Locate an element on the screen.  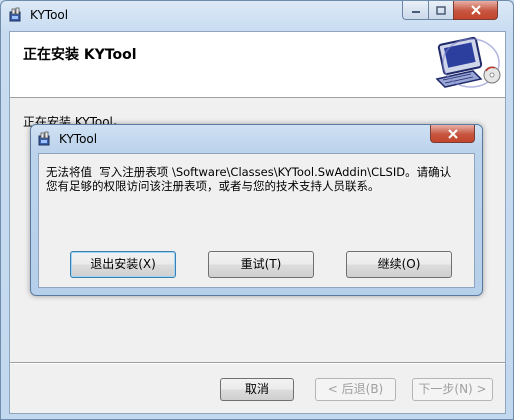
title-bar: KYTool is located at coordinates (257, 16).